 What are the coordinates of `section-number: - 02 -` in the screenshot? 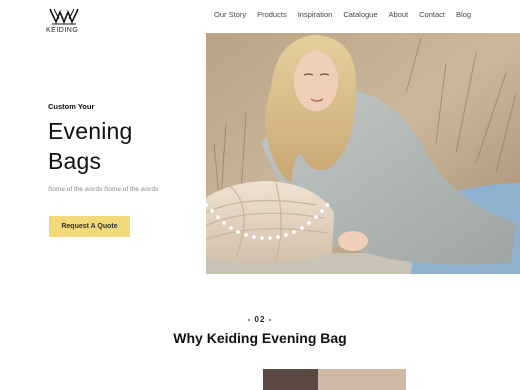 It's located at (260, 319).